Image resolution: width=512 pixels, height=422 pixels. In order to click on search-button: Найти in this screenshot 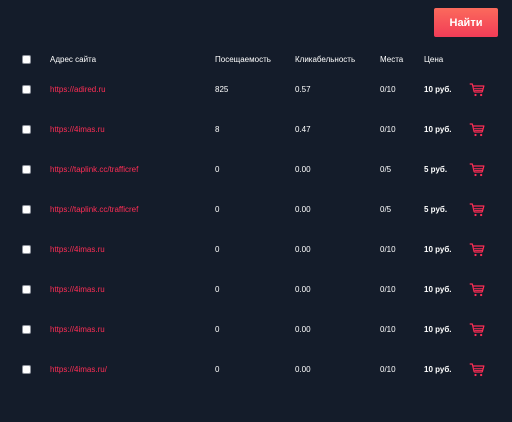, I will do `click(466, 22)`.